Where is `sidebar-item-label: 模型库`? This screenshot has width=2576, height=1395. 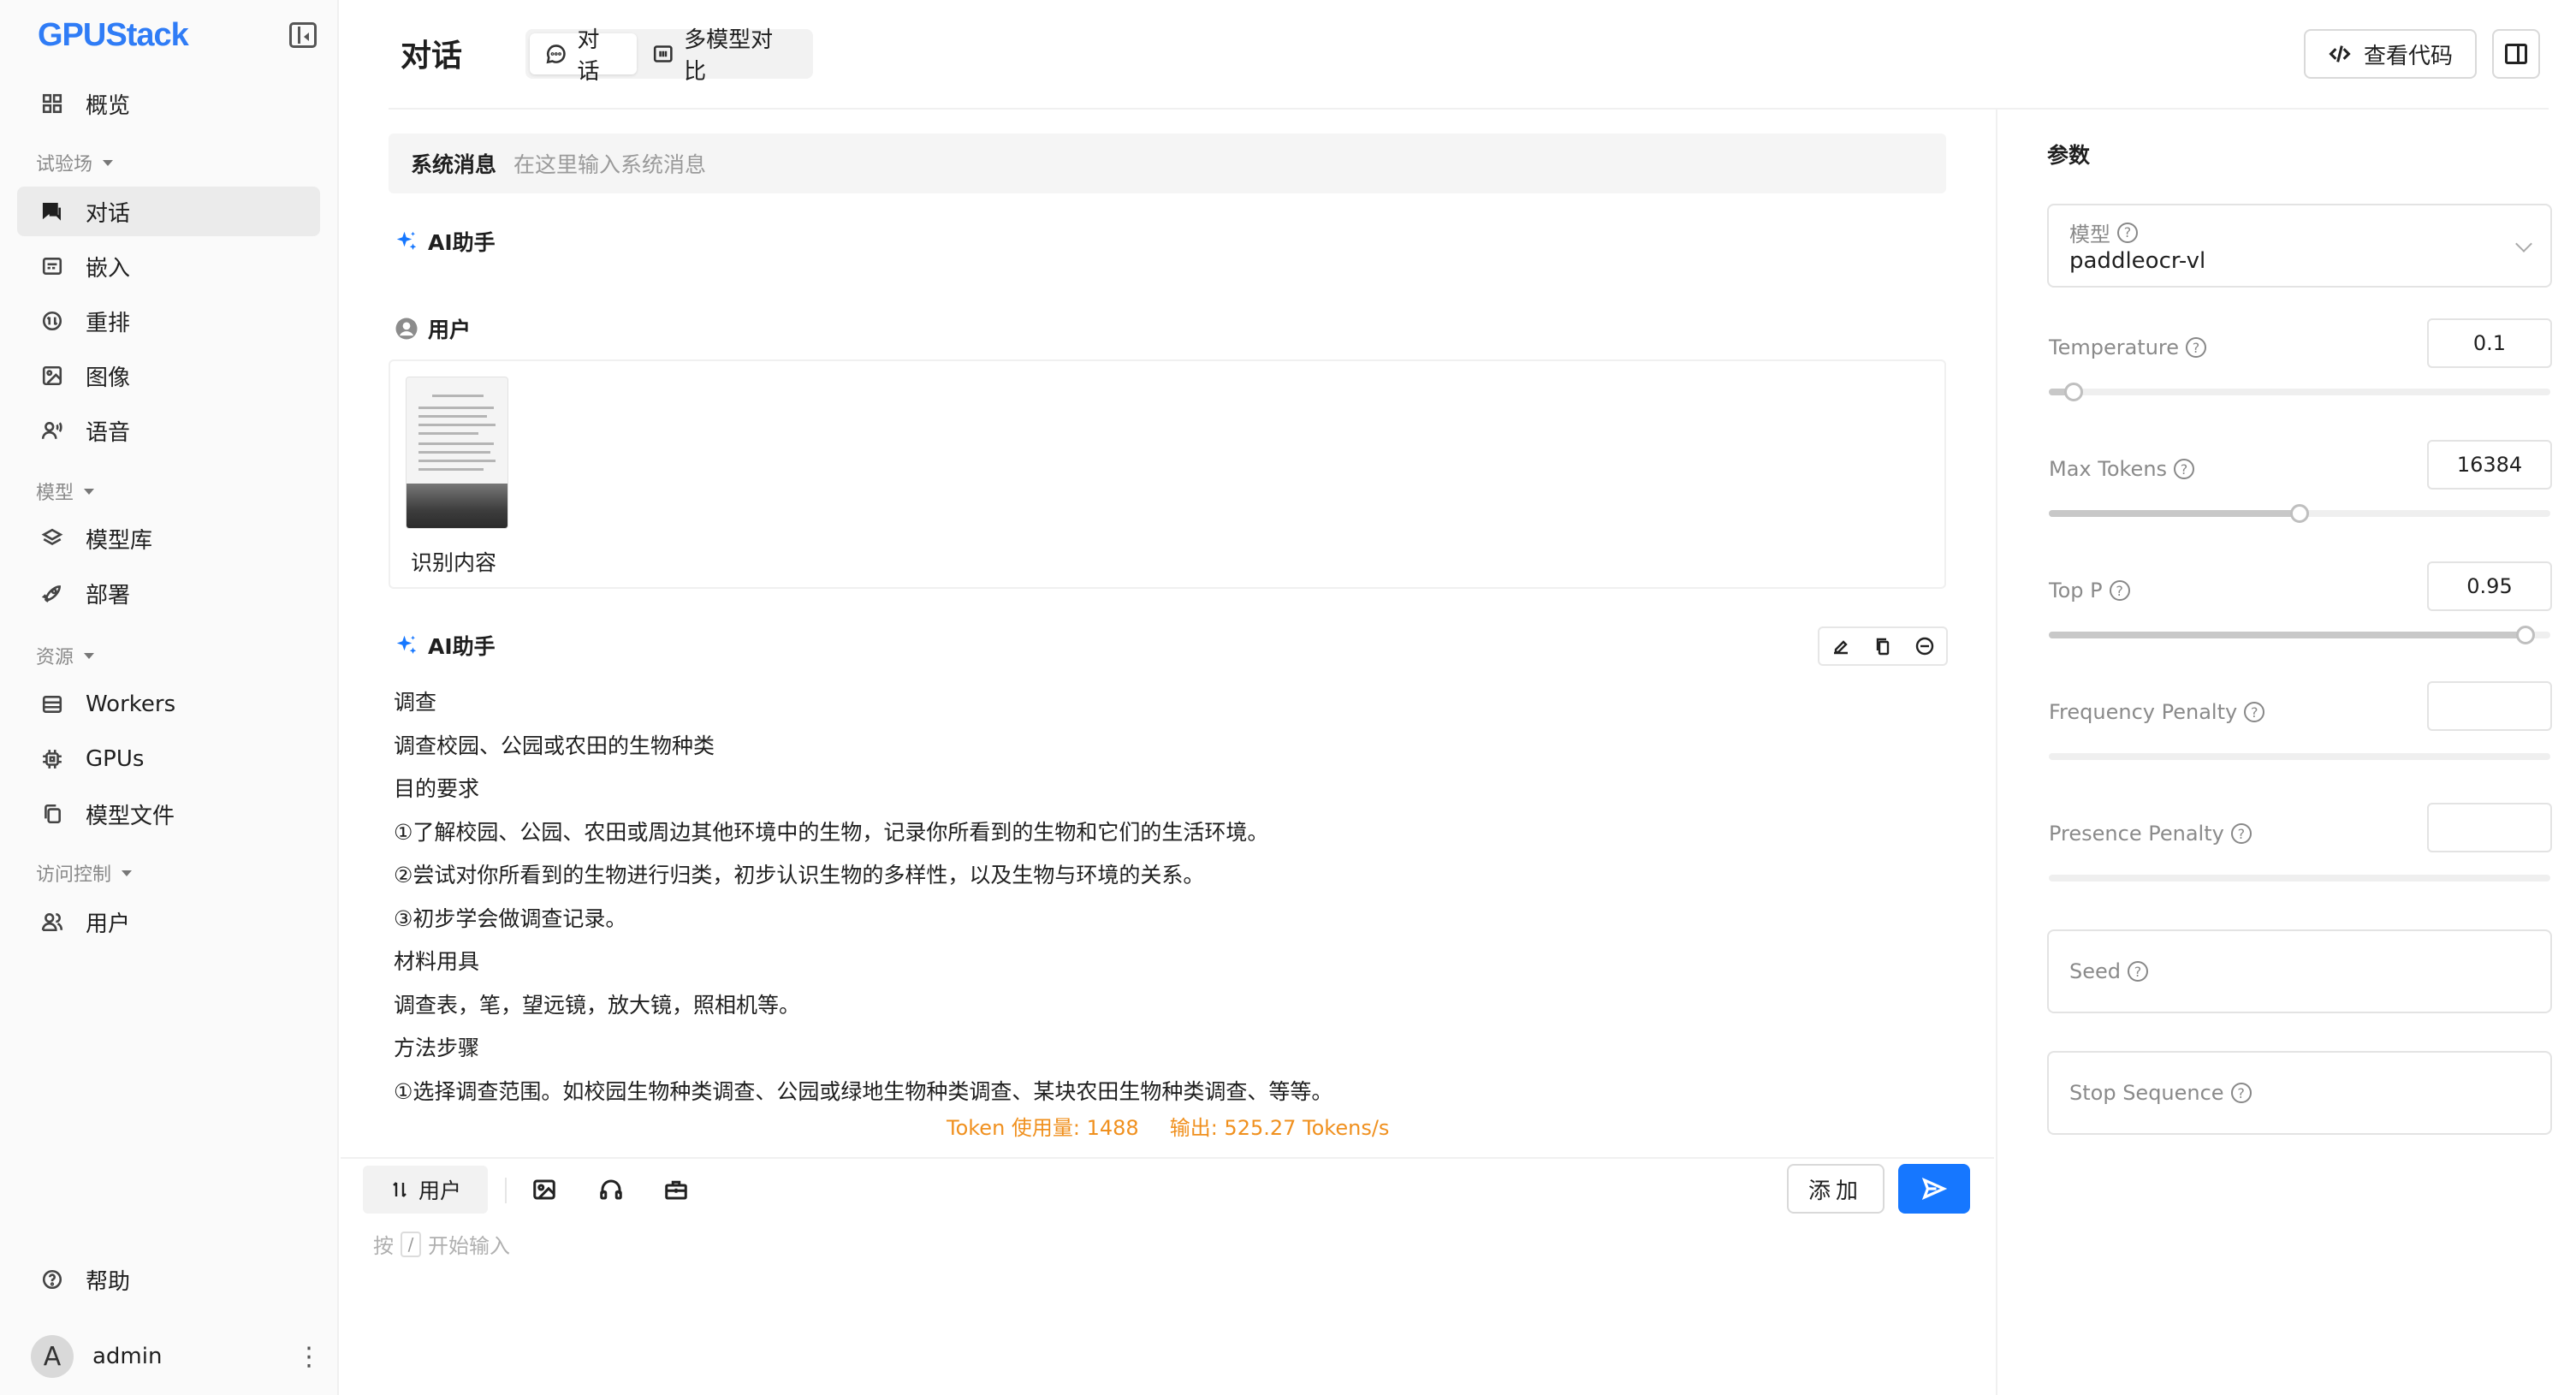 sidebar-item-label: 模型库 is located at coordinates (119, 540).